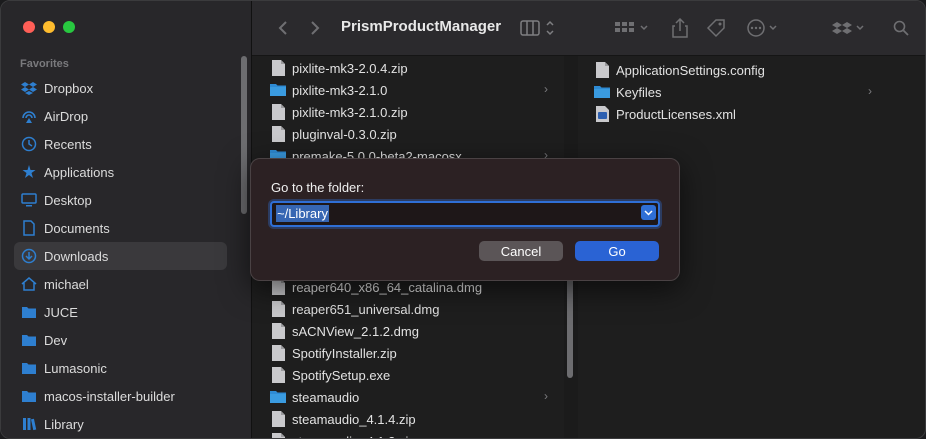 The width and height of the screenshot is (926, 439). What do you see at coordinates (69, 27) in the screenshot?
I see `zoom-button` at bounding box center [69, 27].